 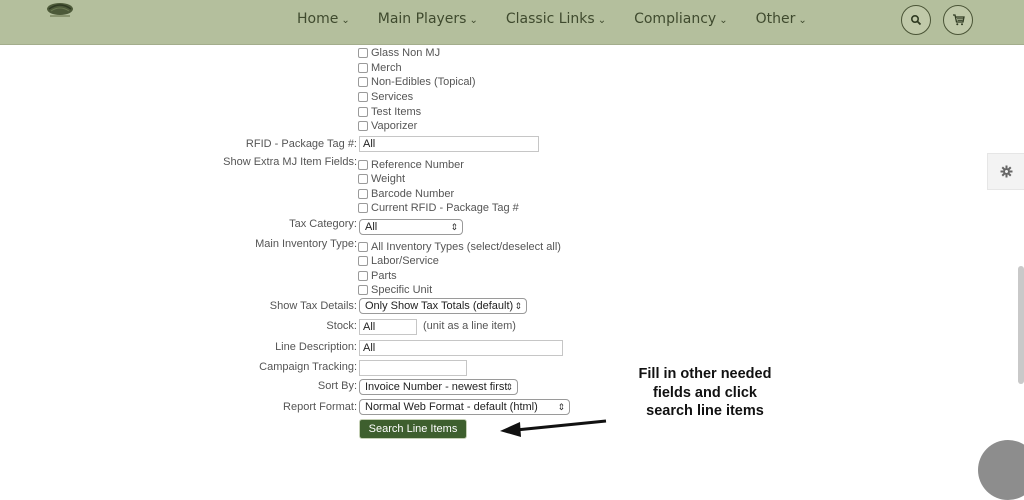 What do you see at coordinates (417, 165) in the screenshot?
I see `option-label: Reference Number` at bounding box center [417, 165].